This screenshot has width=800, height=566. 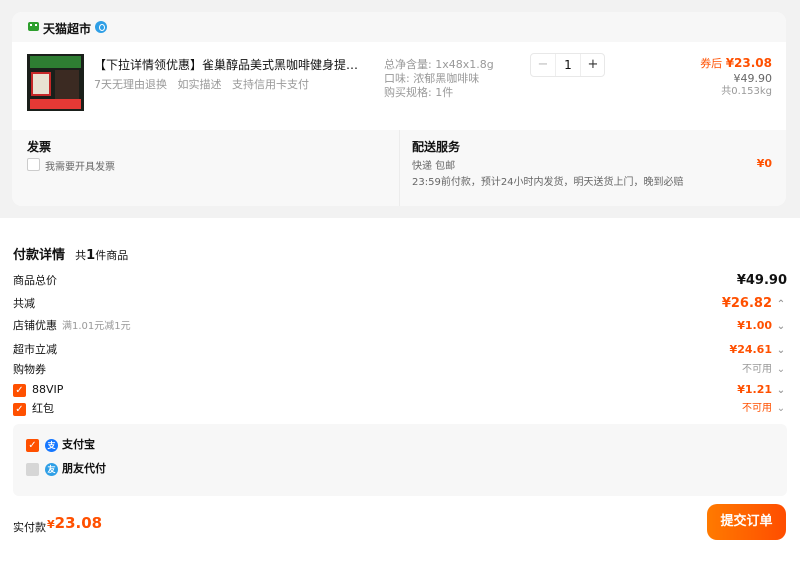 I want to click on submit-order-button: 提交订单, so click(x=746, y=522).